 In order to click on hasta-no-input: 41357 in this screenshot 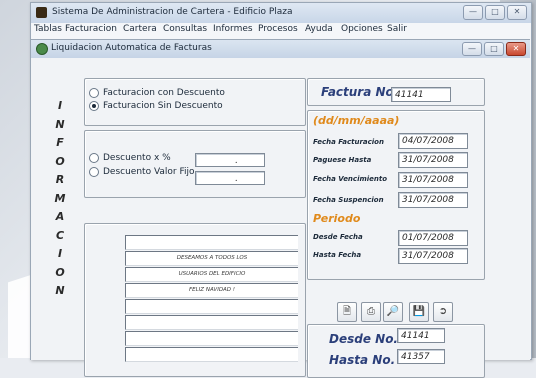, I will do `click(421, 356)`.